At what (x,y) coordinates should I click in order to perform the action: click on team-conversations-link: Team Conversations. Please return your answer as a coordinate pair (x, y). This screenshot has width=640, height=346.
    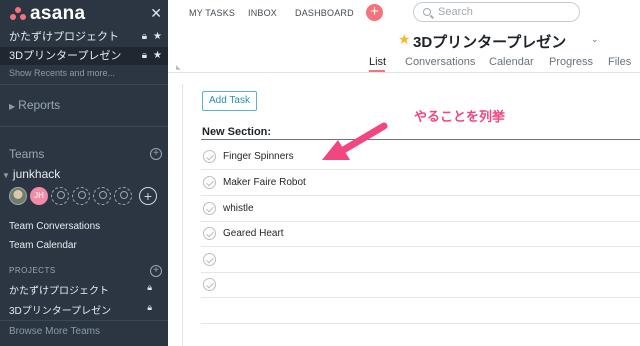
    Looking at the image, I should click on (54, 226).